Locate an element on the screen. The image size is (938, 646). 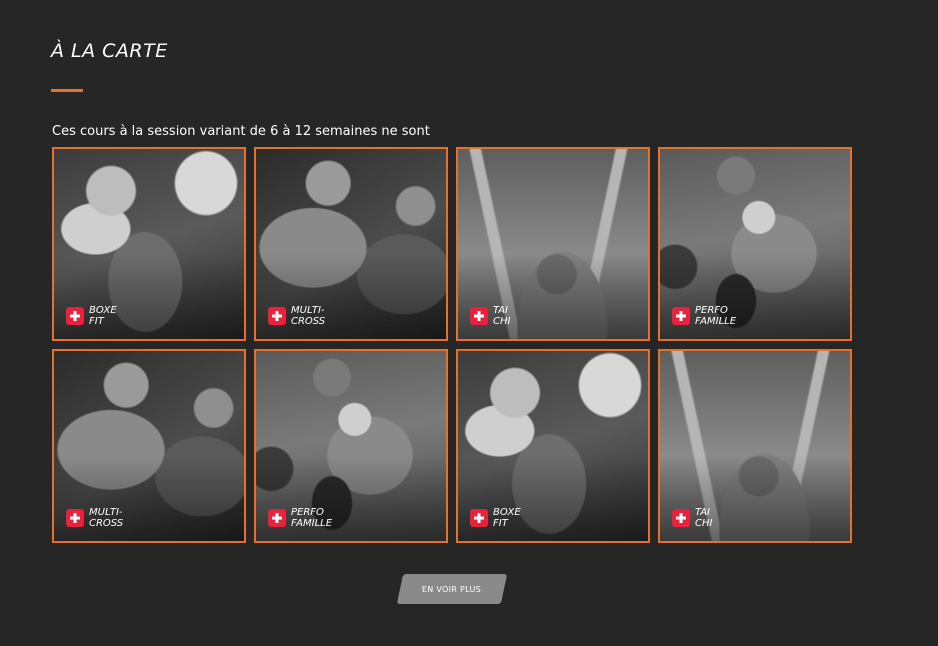
see-more-button: EN VOIR PLUS is located at coordinates (452, 589).